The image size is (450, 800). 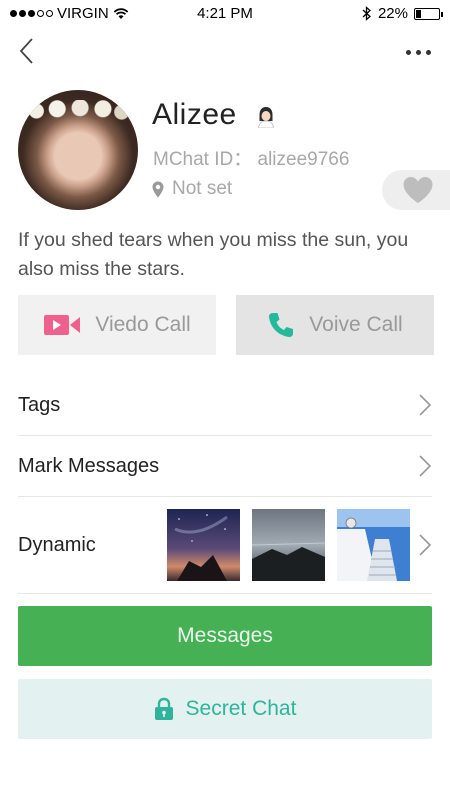 What do you see at coordinates (194, 114) in the screenshot?
I see `profile-name: Alizee` at bounding box center [194, 114].